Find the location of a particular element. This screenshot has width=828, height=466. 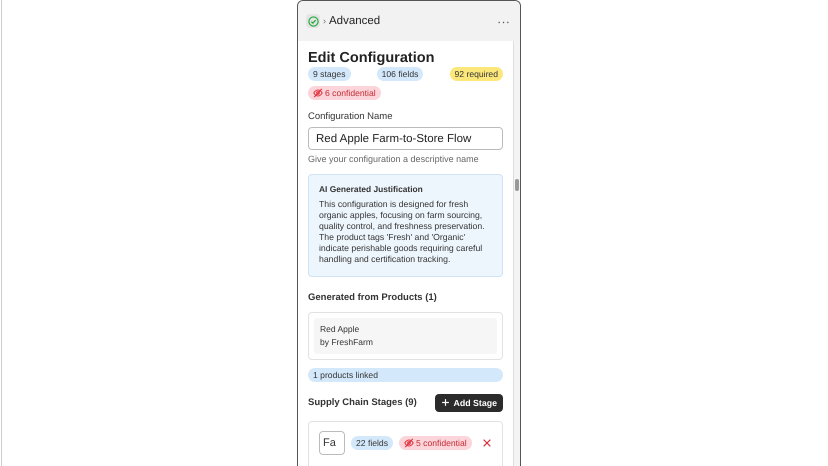

tag: 22 fields is located at coordinates (372, 443).